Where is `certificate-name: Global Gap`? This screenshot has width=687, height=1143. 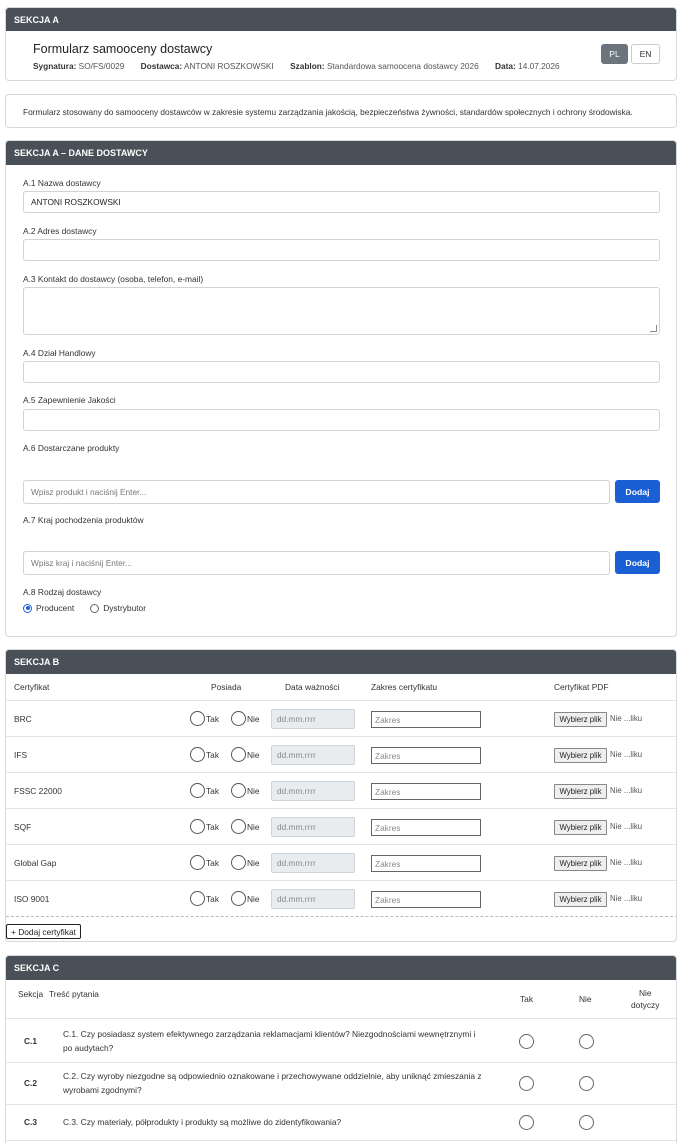
certificate-name: Global Gap is located at coordinates (35, 863).